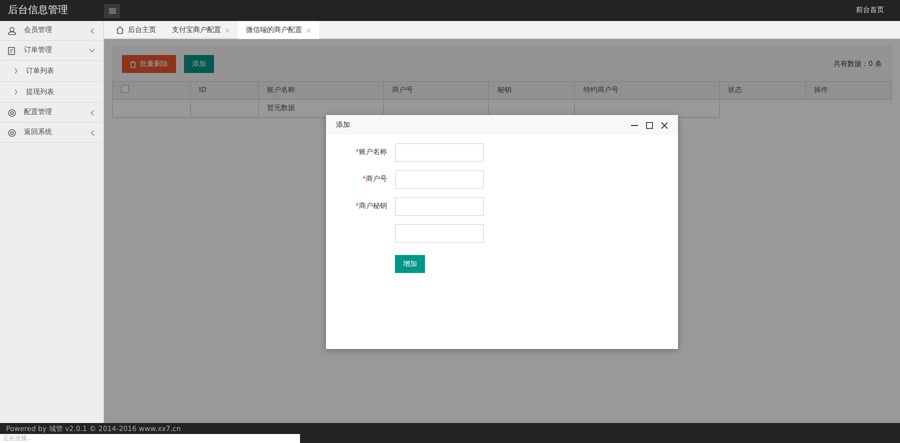 The height and width of the screenshot is (443, 900). I want to click on close-icon, so click(664, 125).